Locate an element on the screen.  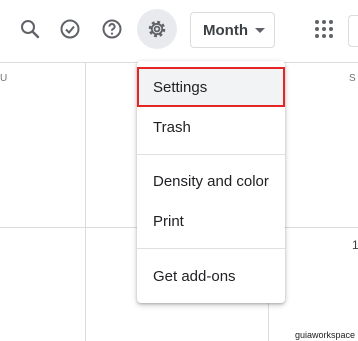
day-label: U is located at coordinates (4, 78).